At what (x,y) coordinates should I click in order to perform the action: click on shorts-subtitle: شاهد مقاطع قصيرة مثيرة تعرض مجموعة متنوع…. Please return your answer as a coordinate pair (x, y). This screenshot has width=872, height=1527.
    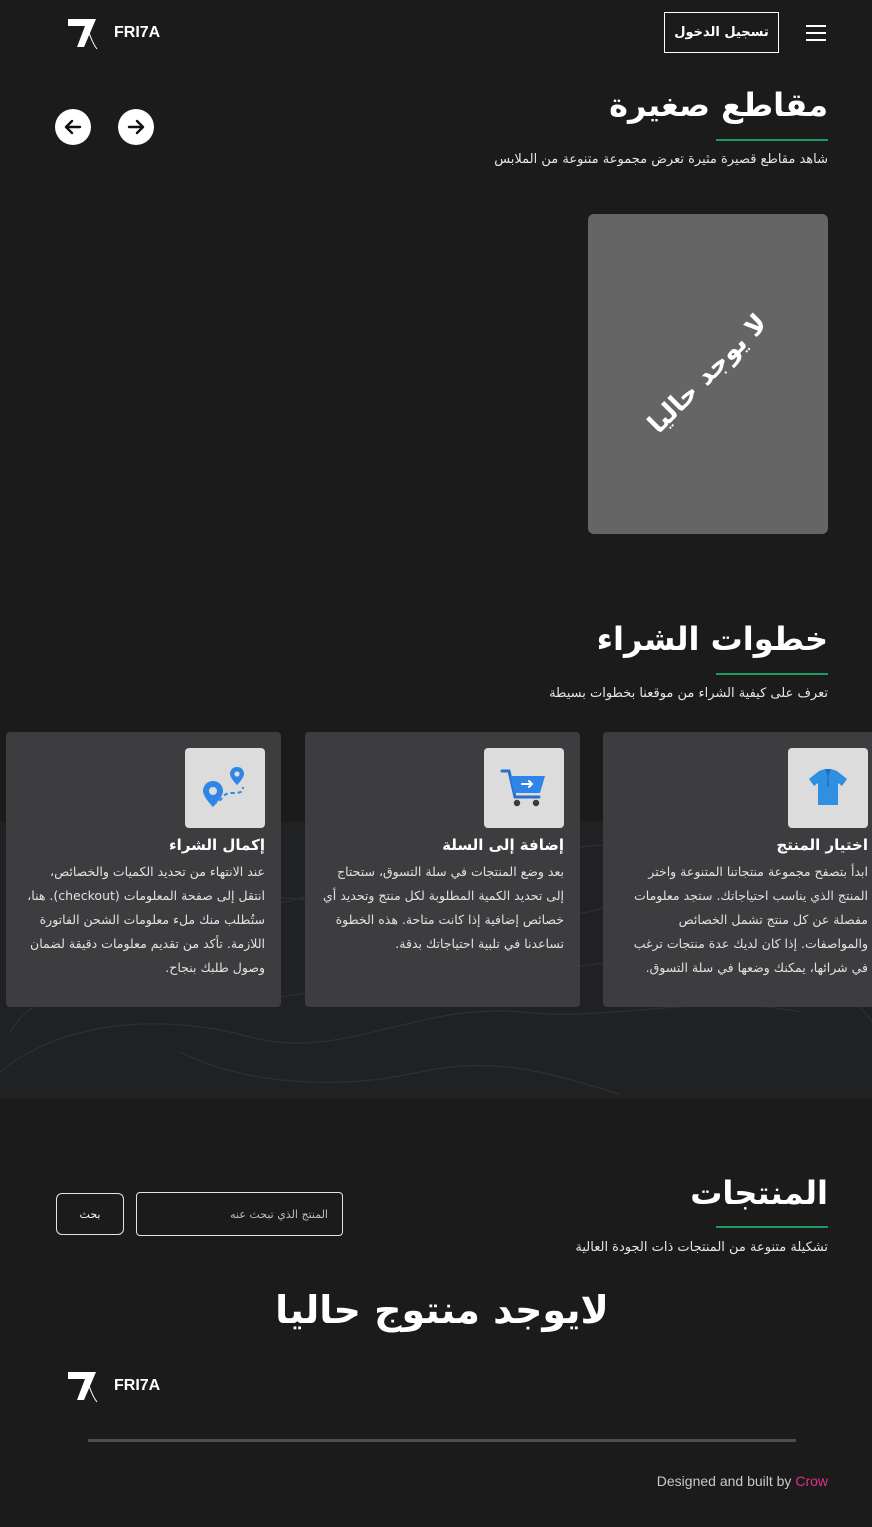
    Looking at the image, I should click on (661, 159).